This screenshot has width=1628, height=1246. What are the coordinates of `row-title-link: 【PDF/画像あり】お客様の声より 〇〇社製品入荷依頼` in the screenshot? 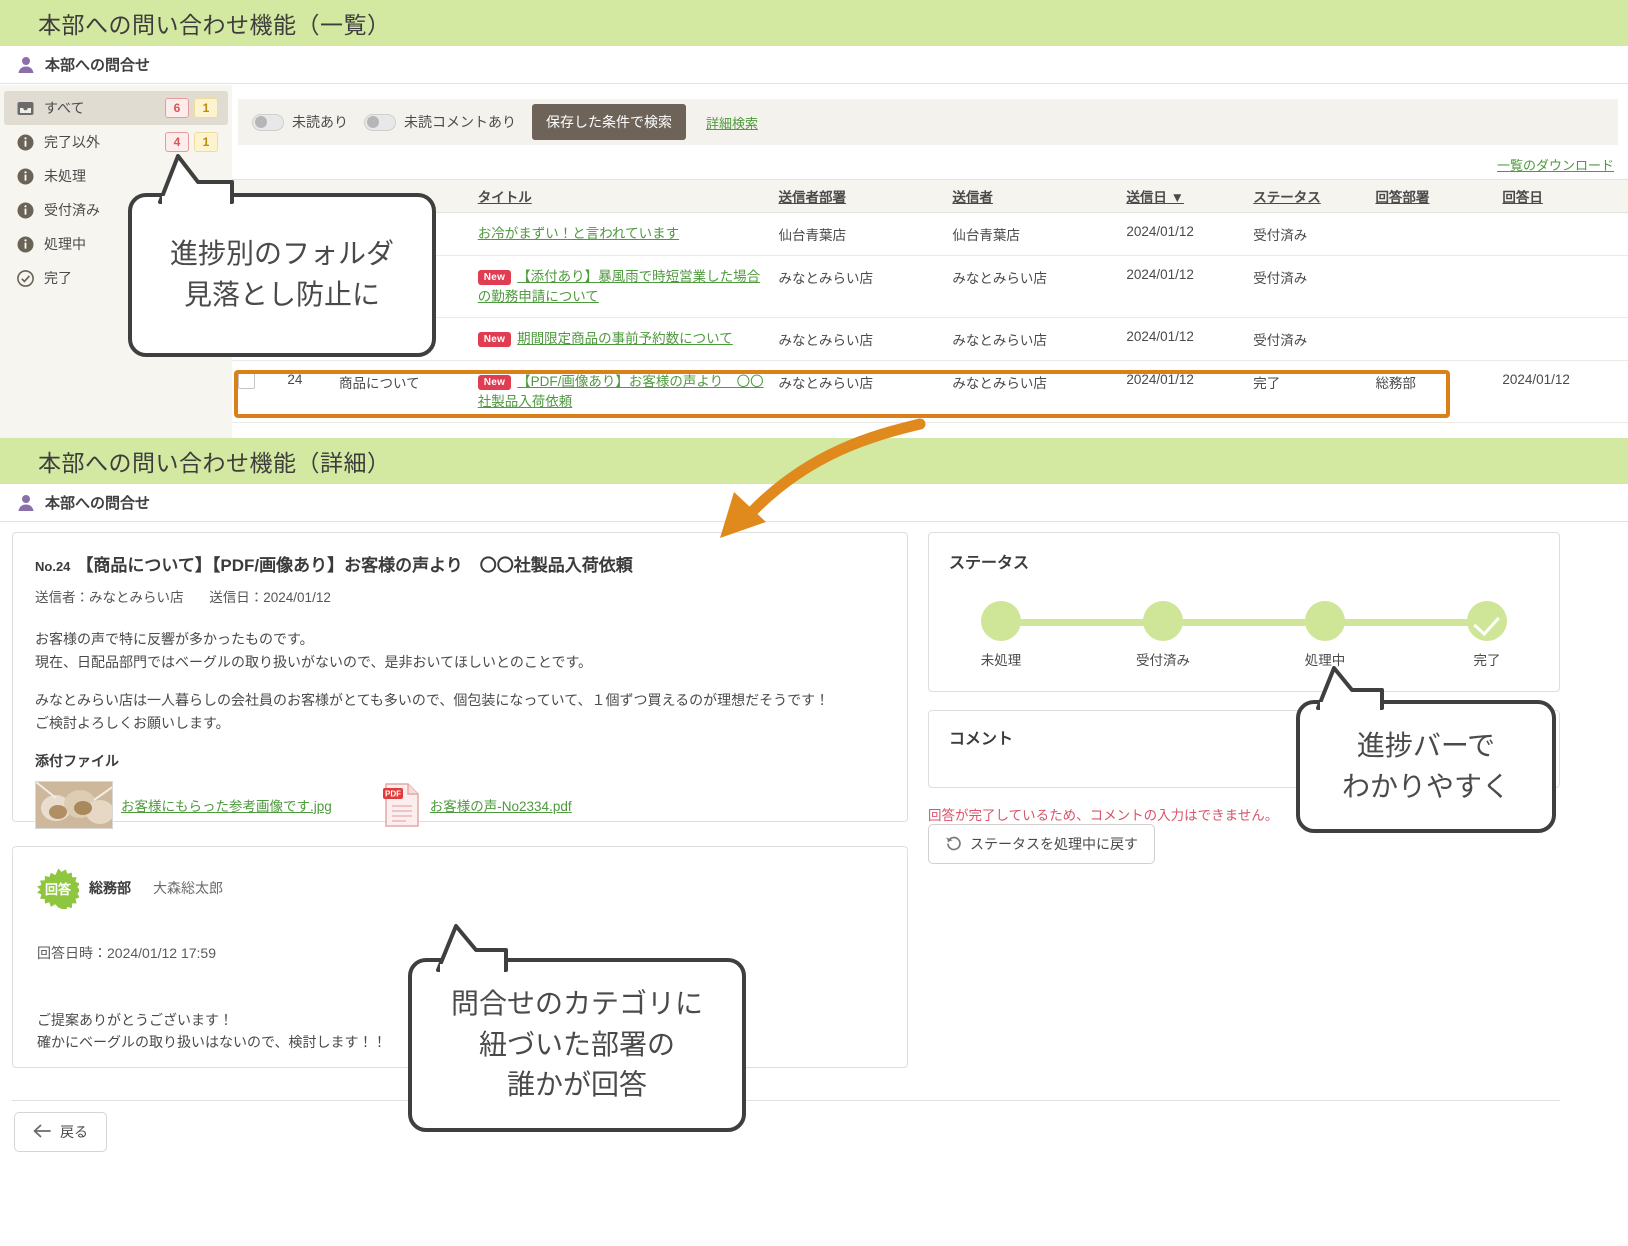 It's located at (621, 391).